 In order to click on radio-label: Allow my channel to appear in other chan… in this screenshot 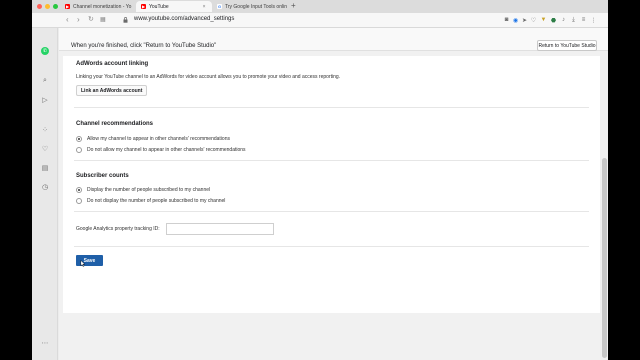, I will do `click(158, 139)`.